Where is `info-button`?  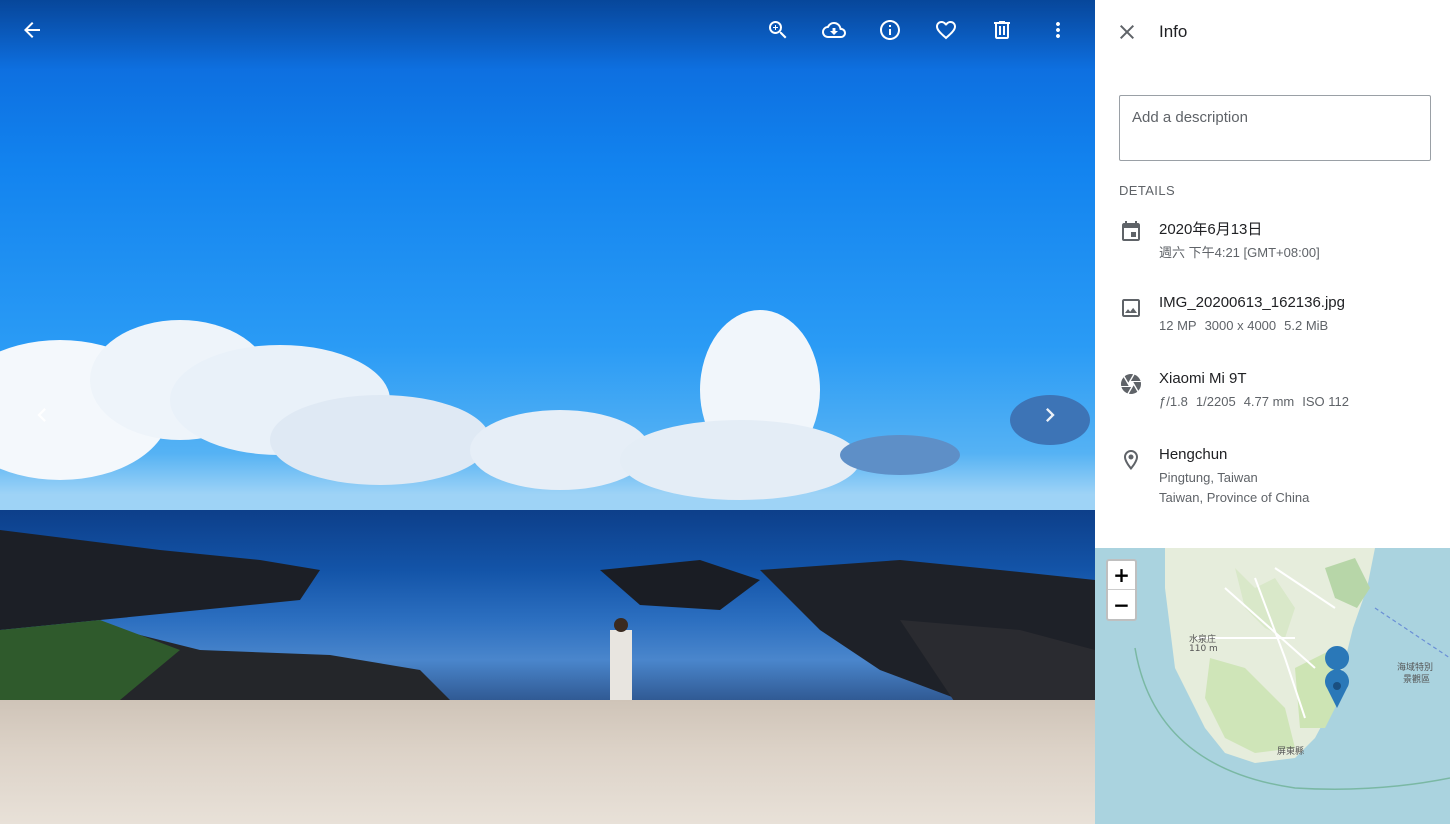
info-button is located at coordinates (890, 30).